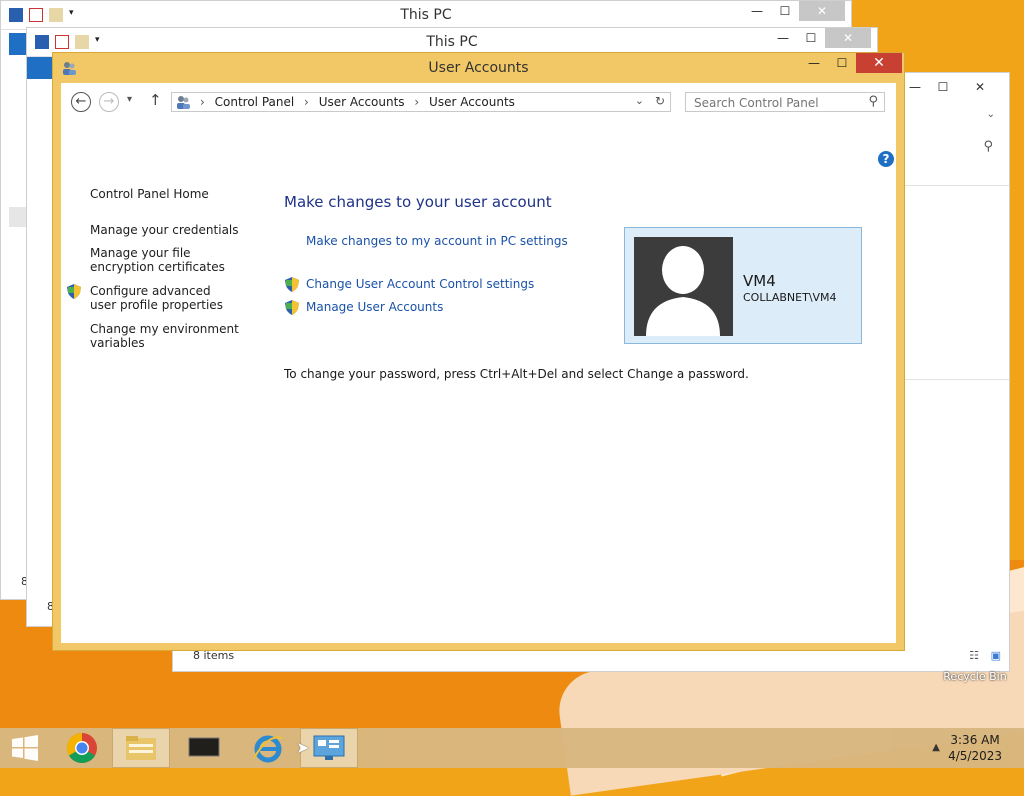  I want to click on monitor-icon, so click(204, 747).